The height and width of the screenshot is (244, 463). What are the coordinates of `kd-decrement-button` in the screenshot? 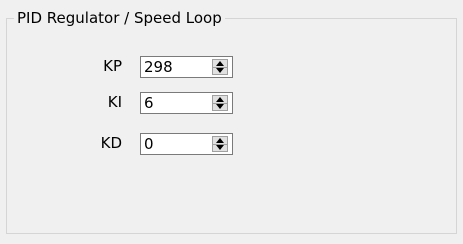 It's located at (220, 147).